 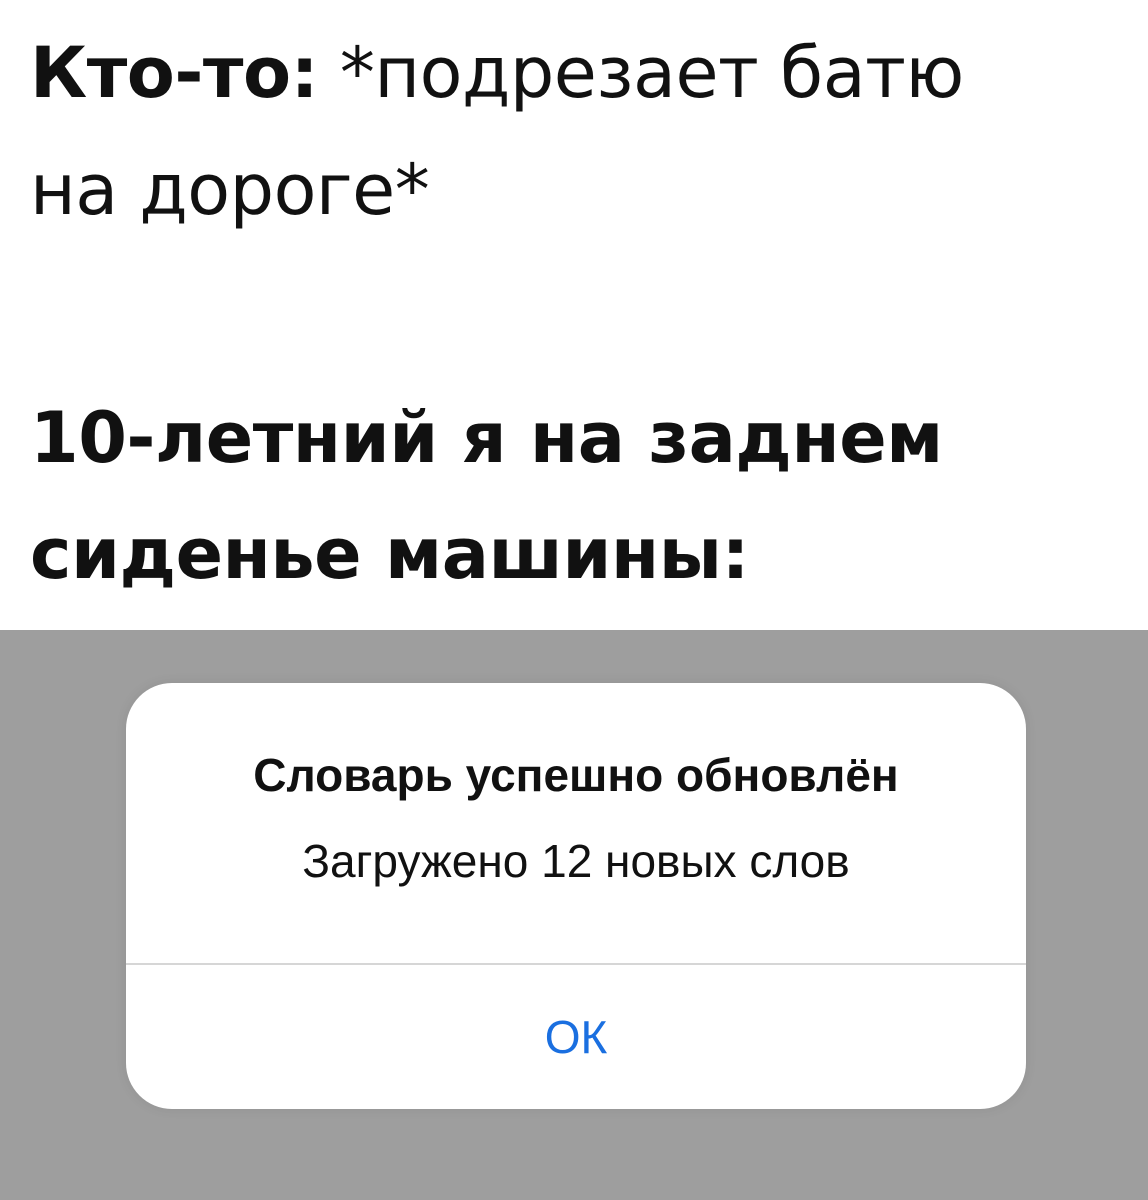 I want to click on caption-line-1: Кто-то: *подрезает батю, so click(x=497, y=73).